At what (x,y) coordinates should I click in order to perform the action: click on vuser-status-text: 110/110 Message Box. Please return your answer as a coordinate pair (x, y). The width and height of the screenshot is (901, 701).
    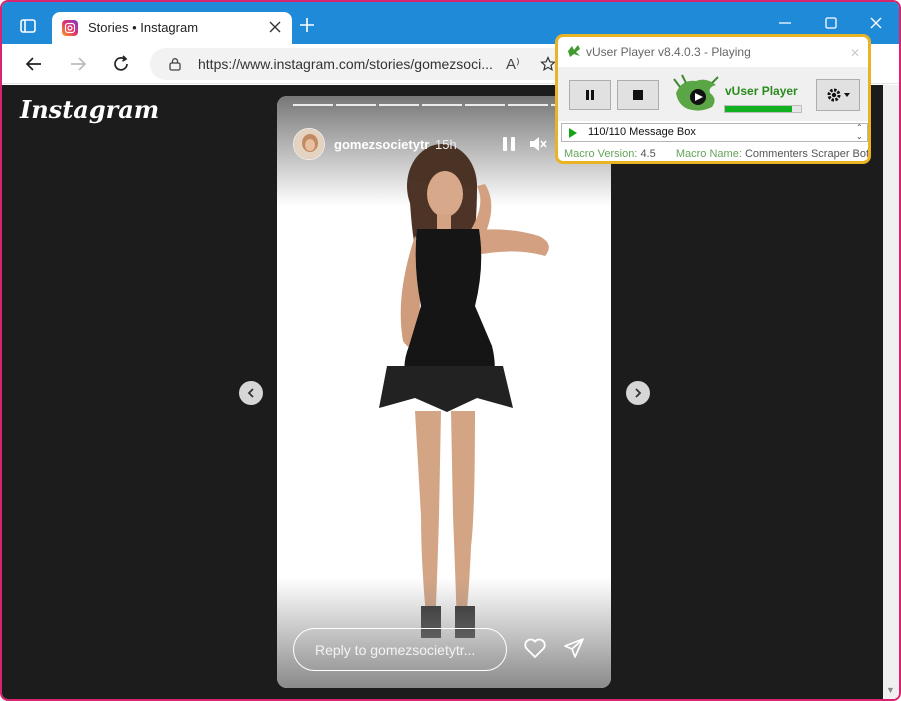
    Looking at the image, I should click on (642, 132).